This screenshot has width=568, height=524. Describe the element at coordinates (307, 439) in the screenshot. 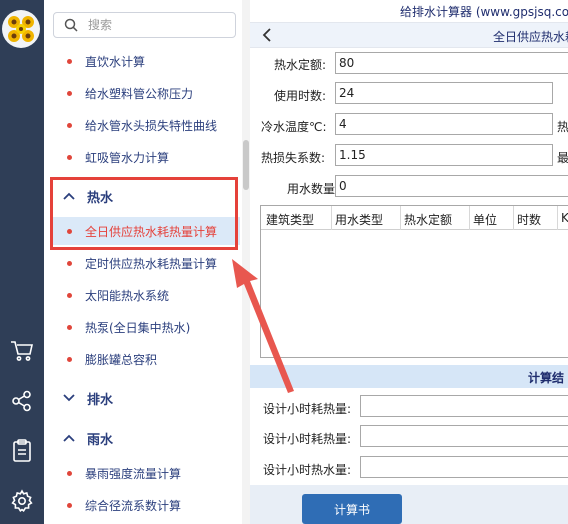

I see `design-hour-heat2-label: 设计小时耗热量:` at that location.